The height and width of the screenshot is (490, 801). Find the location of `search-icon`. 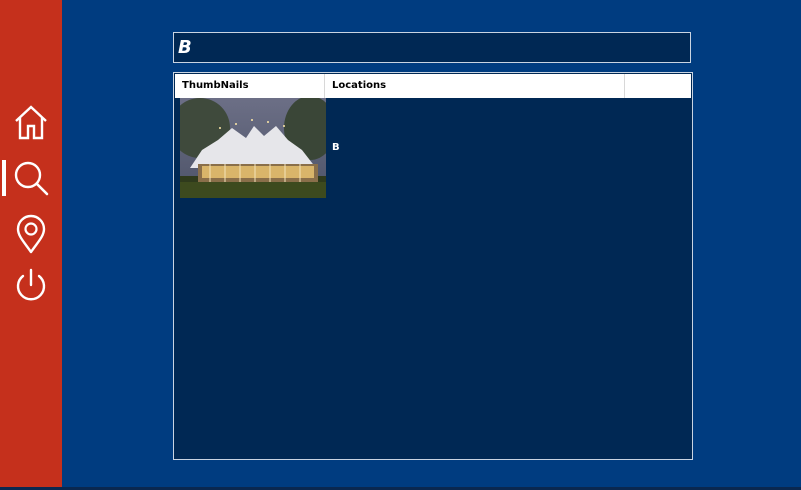

search-icon is located at coordinates (31, 178).